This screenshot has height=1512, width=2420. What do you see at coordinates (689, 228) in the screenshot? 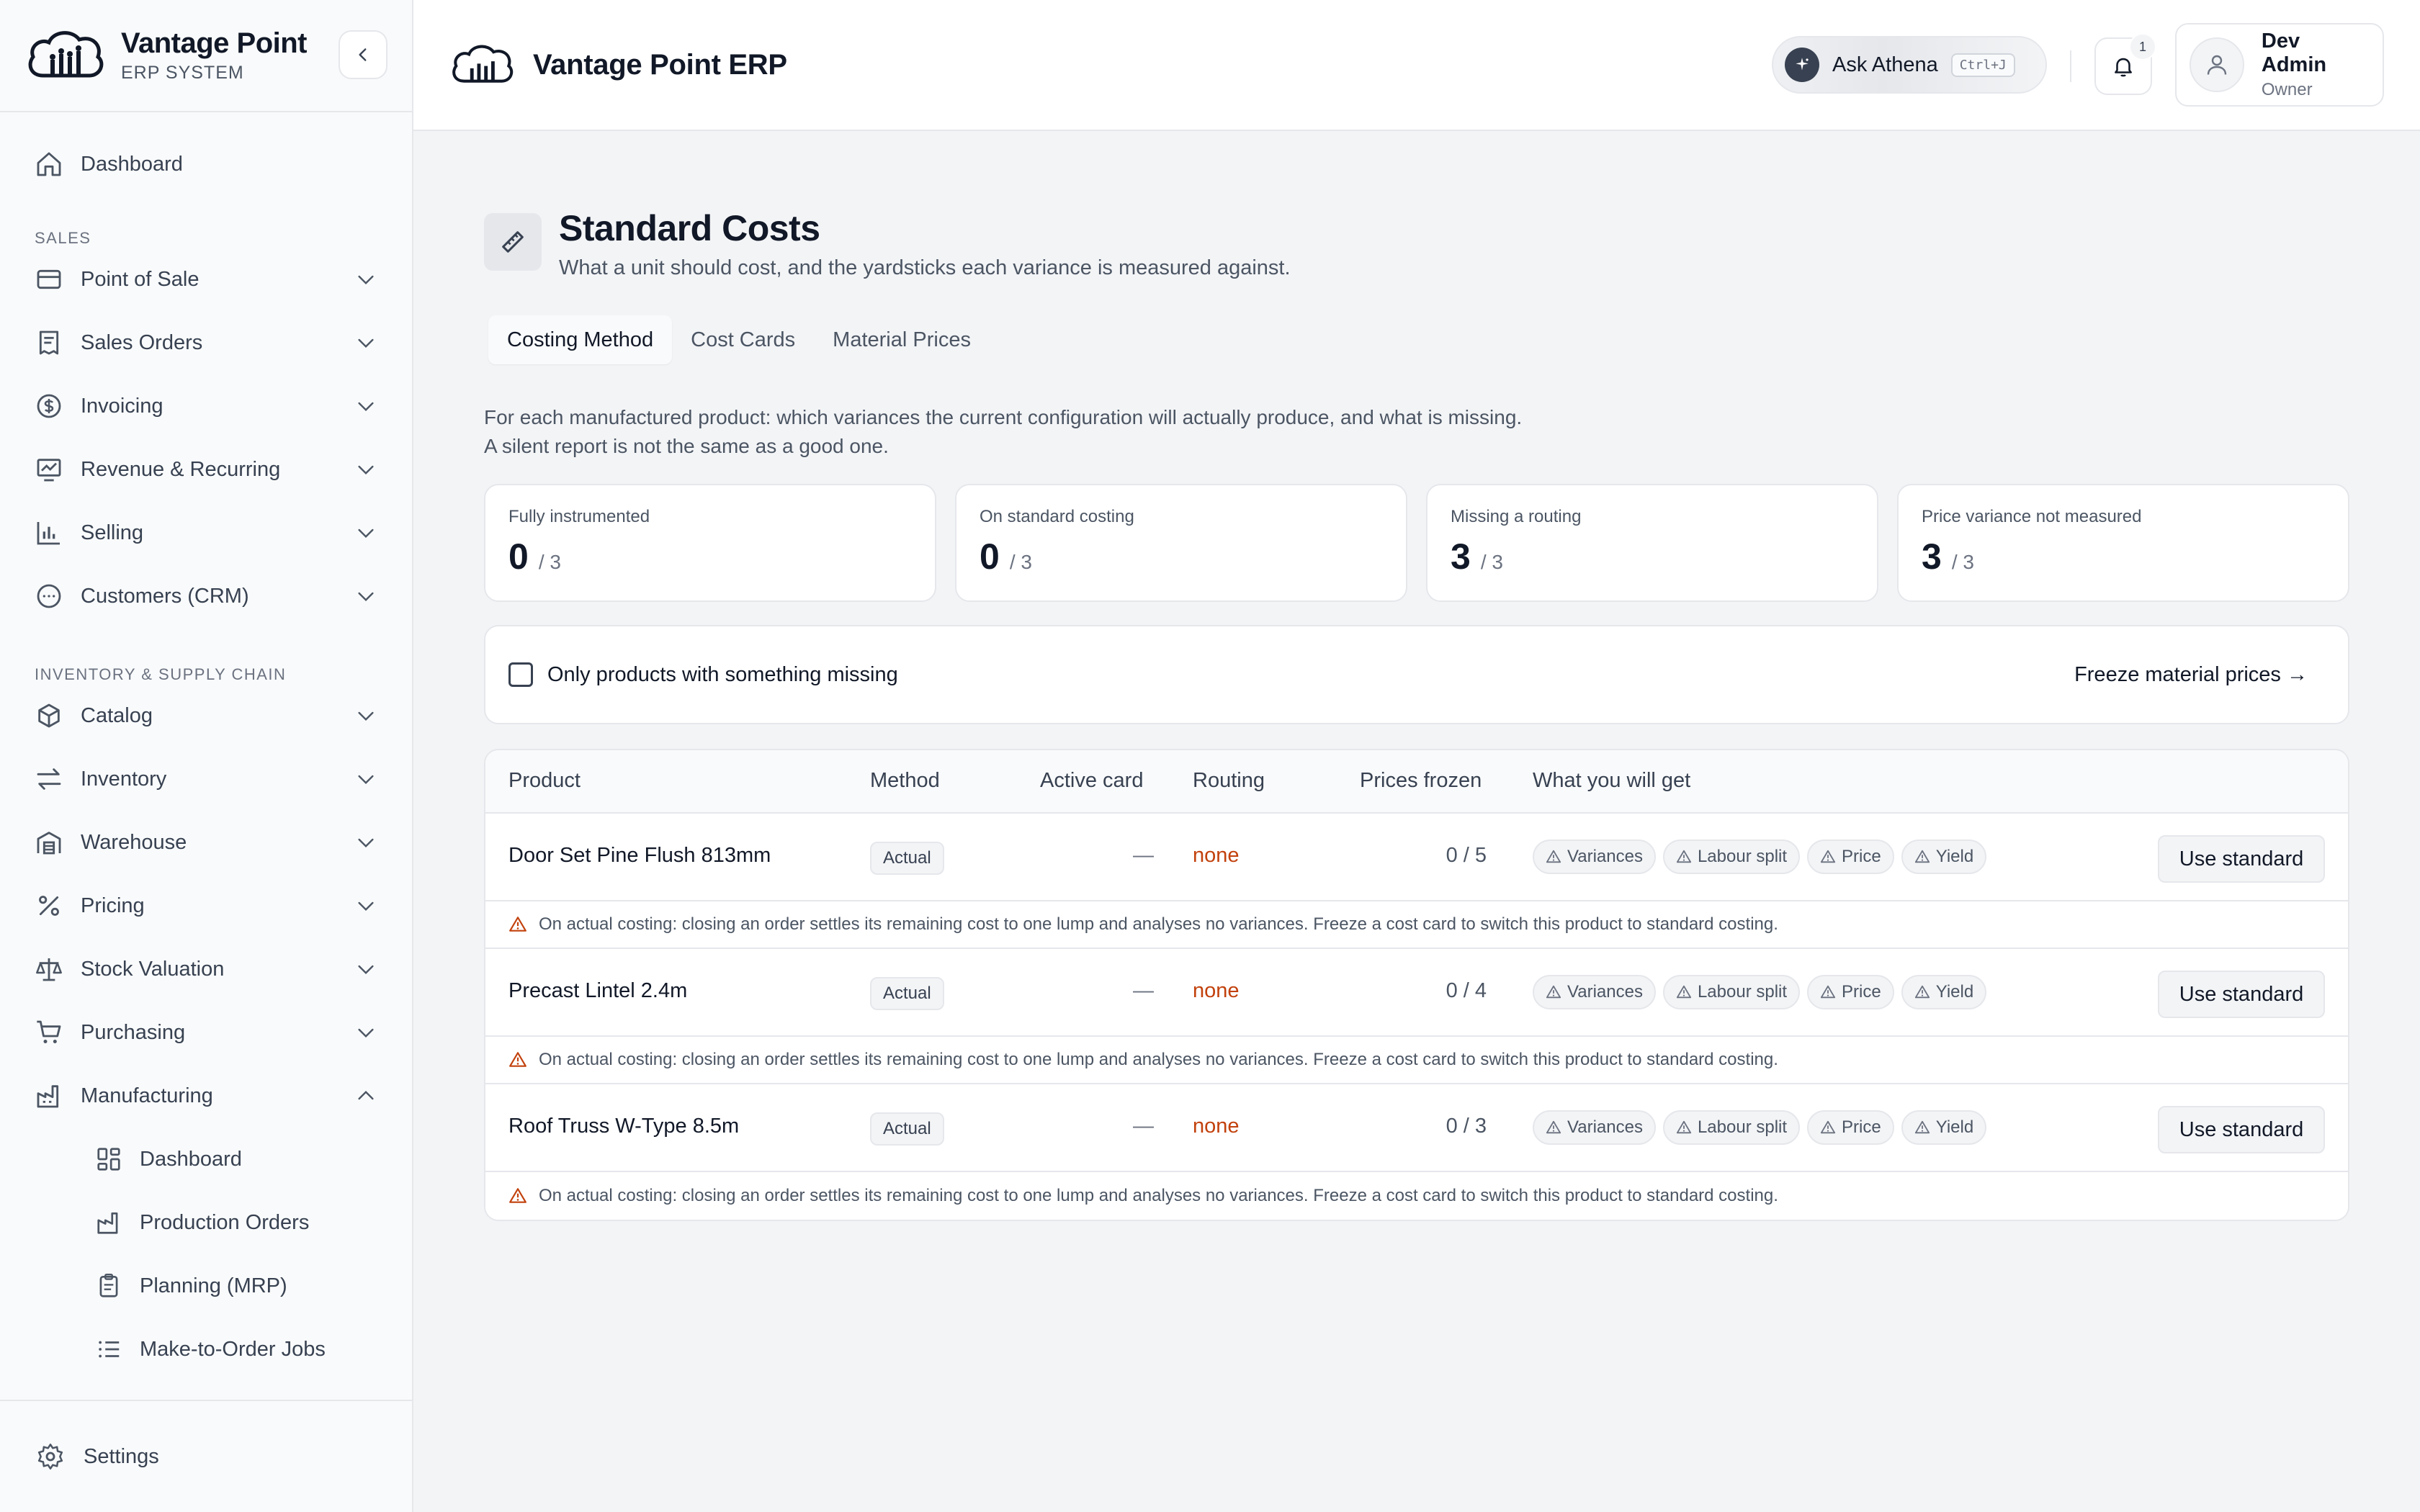
I see `page-title: Standard Costs` at bounding box center [689, 228].